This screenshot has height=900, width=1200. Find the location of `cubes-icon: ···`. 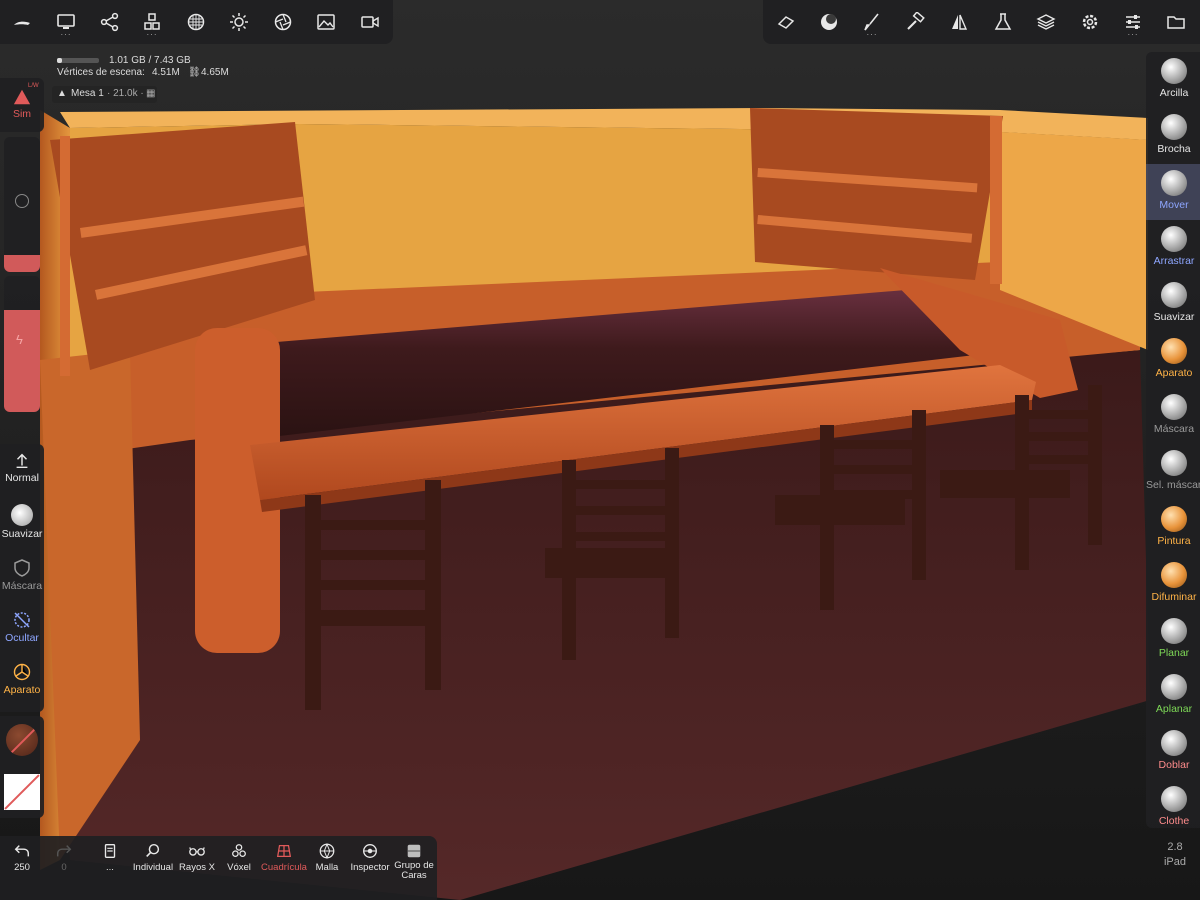

cubes-icon: ··· is located at coordinates (152, 22).